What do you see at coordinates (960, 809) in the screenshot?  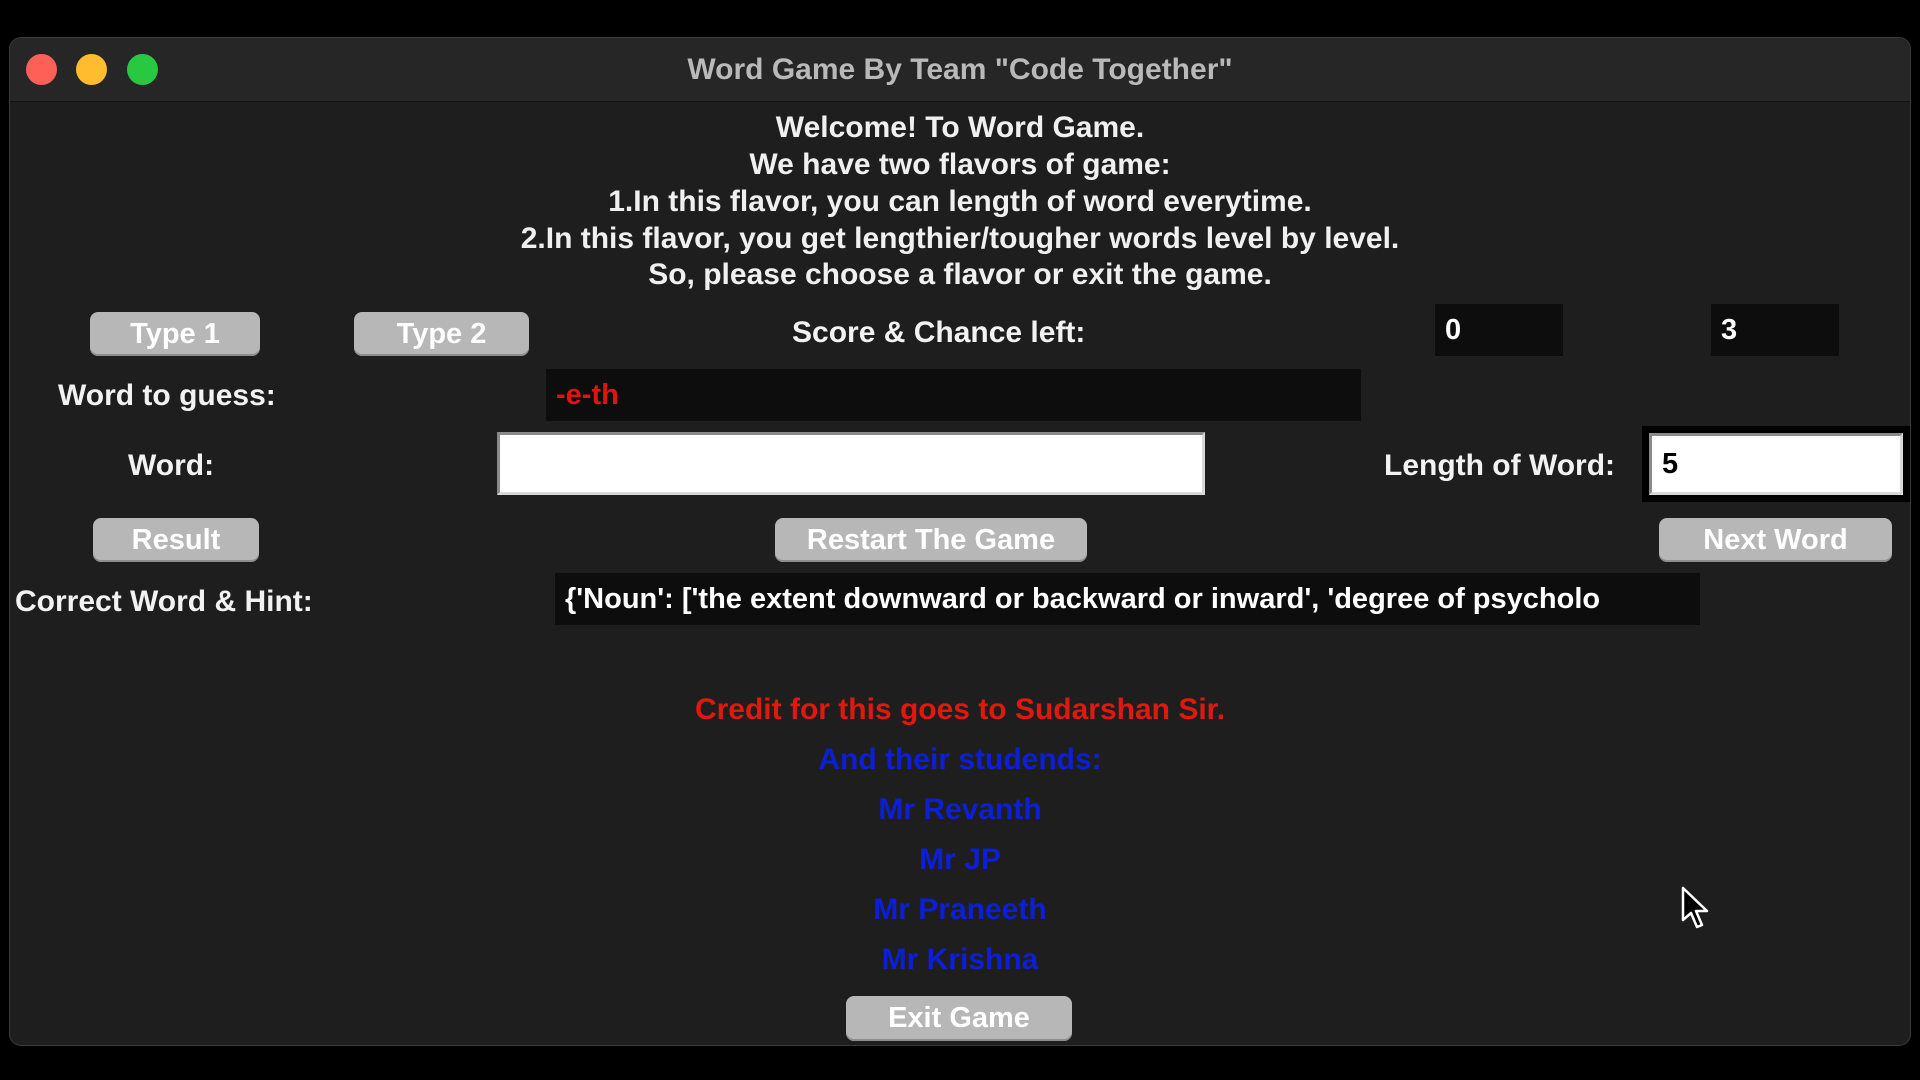 I see `student-name: Mr Revanth` at bounding box center [960, 809].